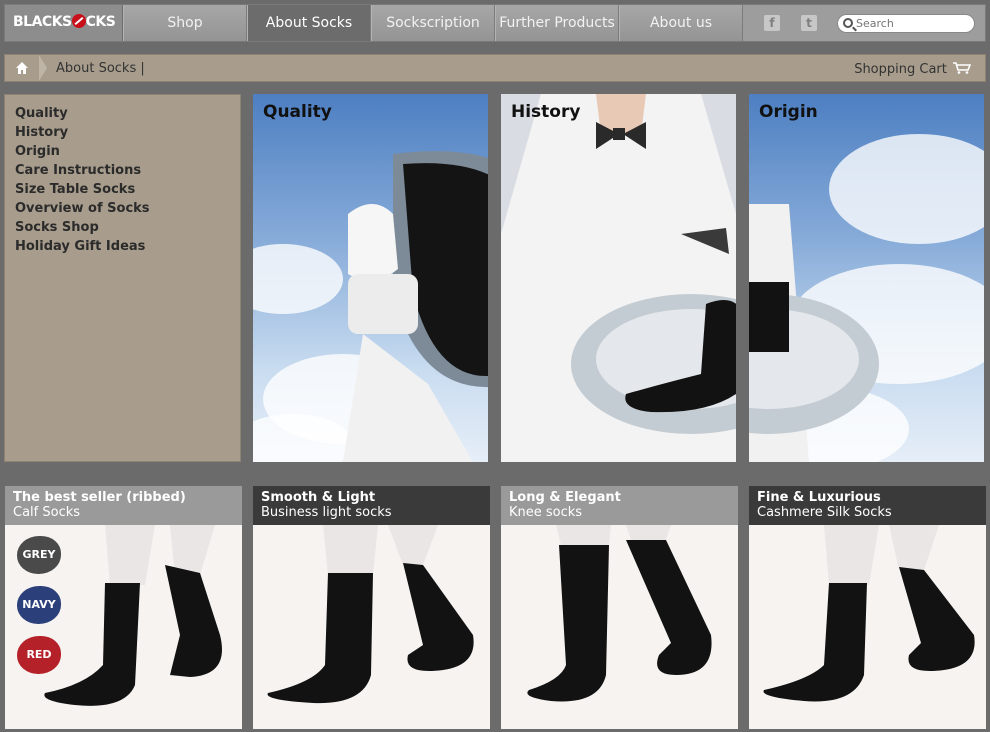 The width and height of the screenshot is (990, 732). I want to click on hero-panel-origin: Origin, so click(866, 278).